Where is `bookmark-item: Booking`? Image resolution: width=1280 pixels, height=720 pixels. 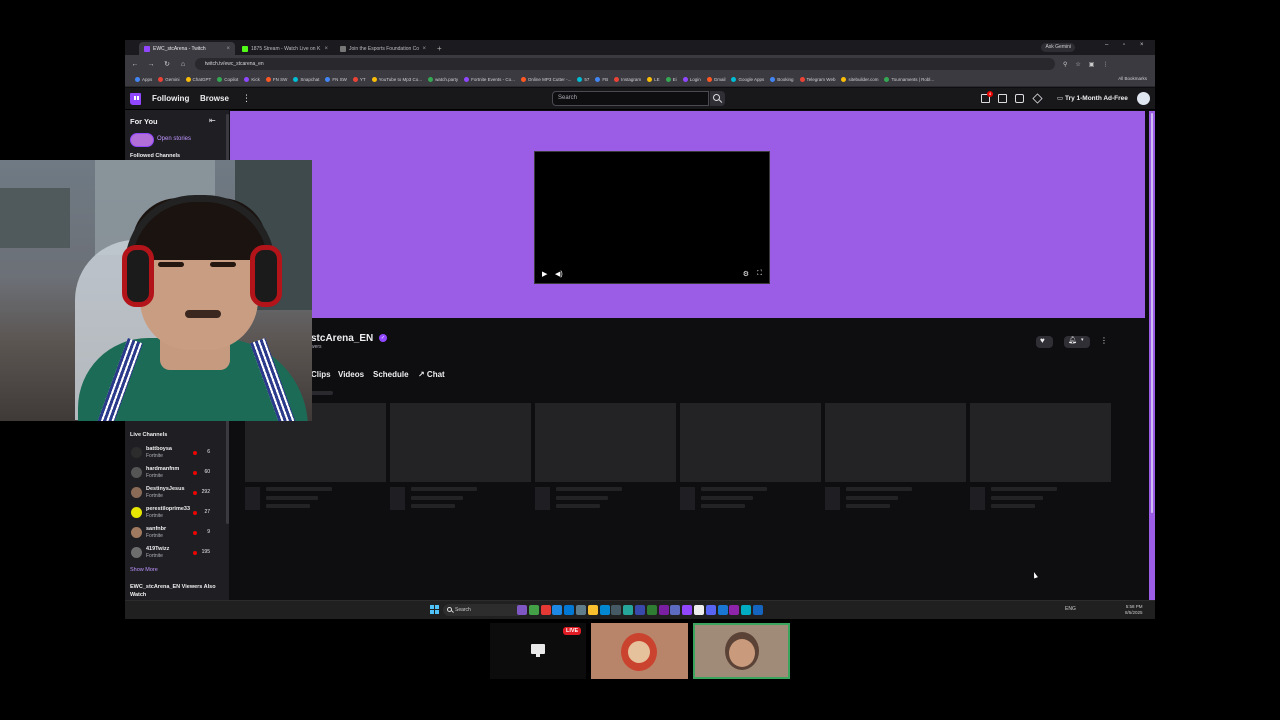
bookmark-item: Booking is located at coordinates (782, 79).